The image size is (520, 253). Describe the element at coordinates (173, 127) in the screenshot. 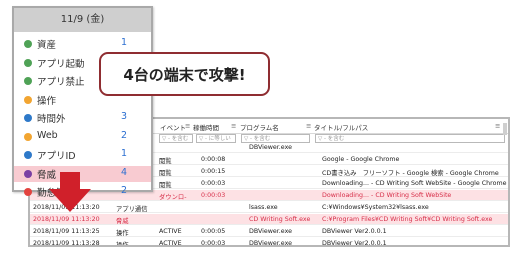

I see `header-event: イベント` at that location.